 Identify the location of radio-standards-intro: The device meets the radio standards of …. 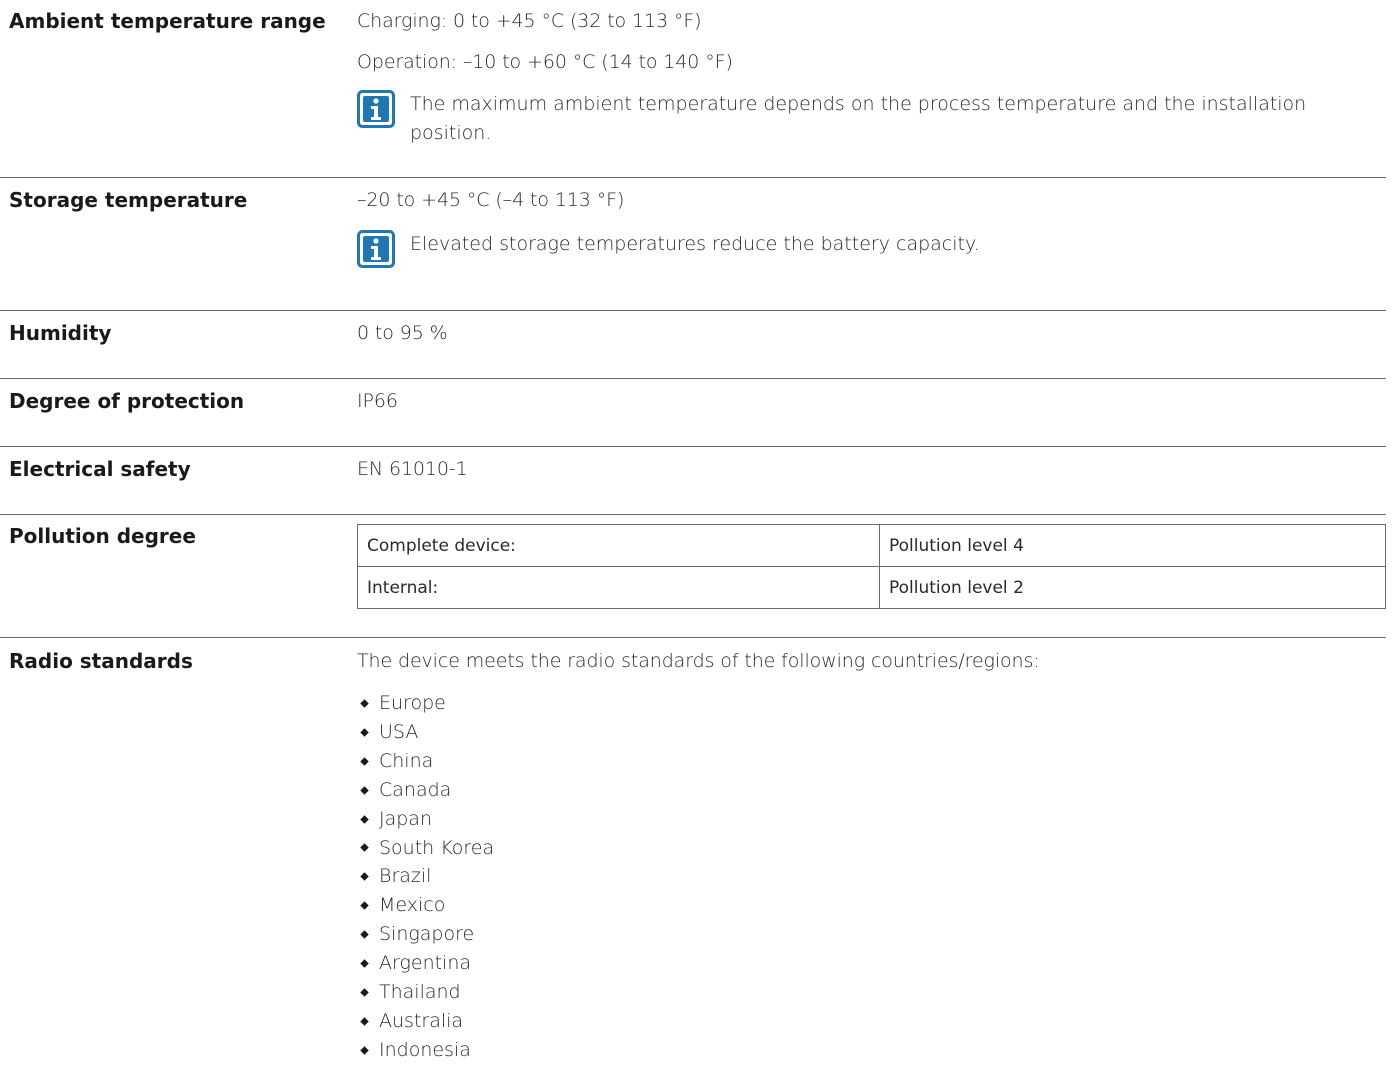
(698, 661).